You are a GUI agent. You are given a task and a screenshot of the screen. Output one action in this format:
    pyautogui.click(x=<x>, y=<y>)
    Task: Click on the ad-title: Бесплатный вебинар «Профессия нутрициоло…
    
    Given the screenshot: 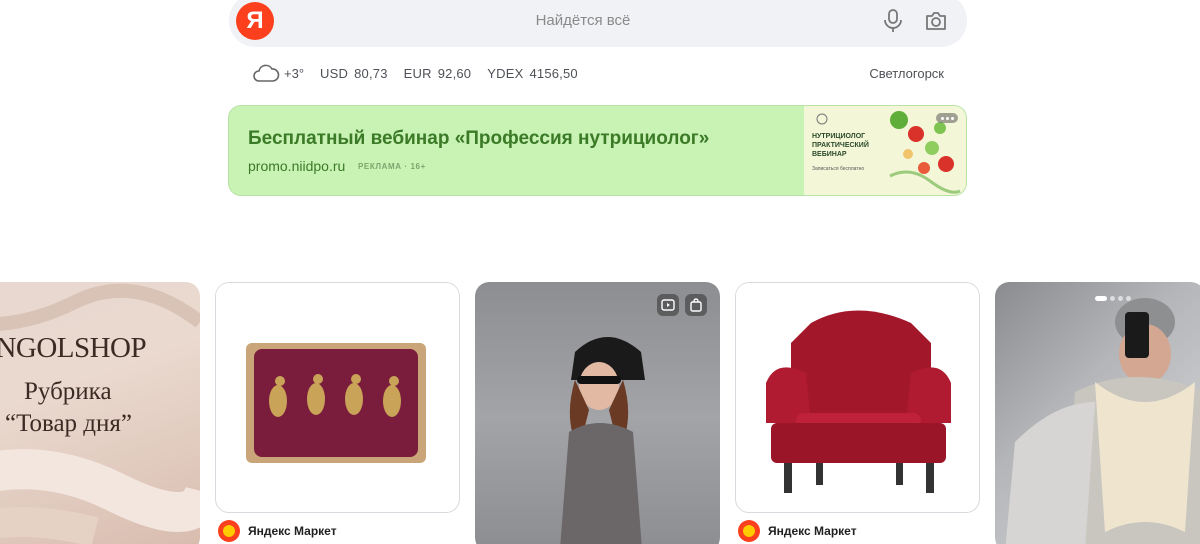 What is the action you would take?
    pyautogui.click(x=478, y=139)
    